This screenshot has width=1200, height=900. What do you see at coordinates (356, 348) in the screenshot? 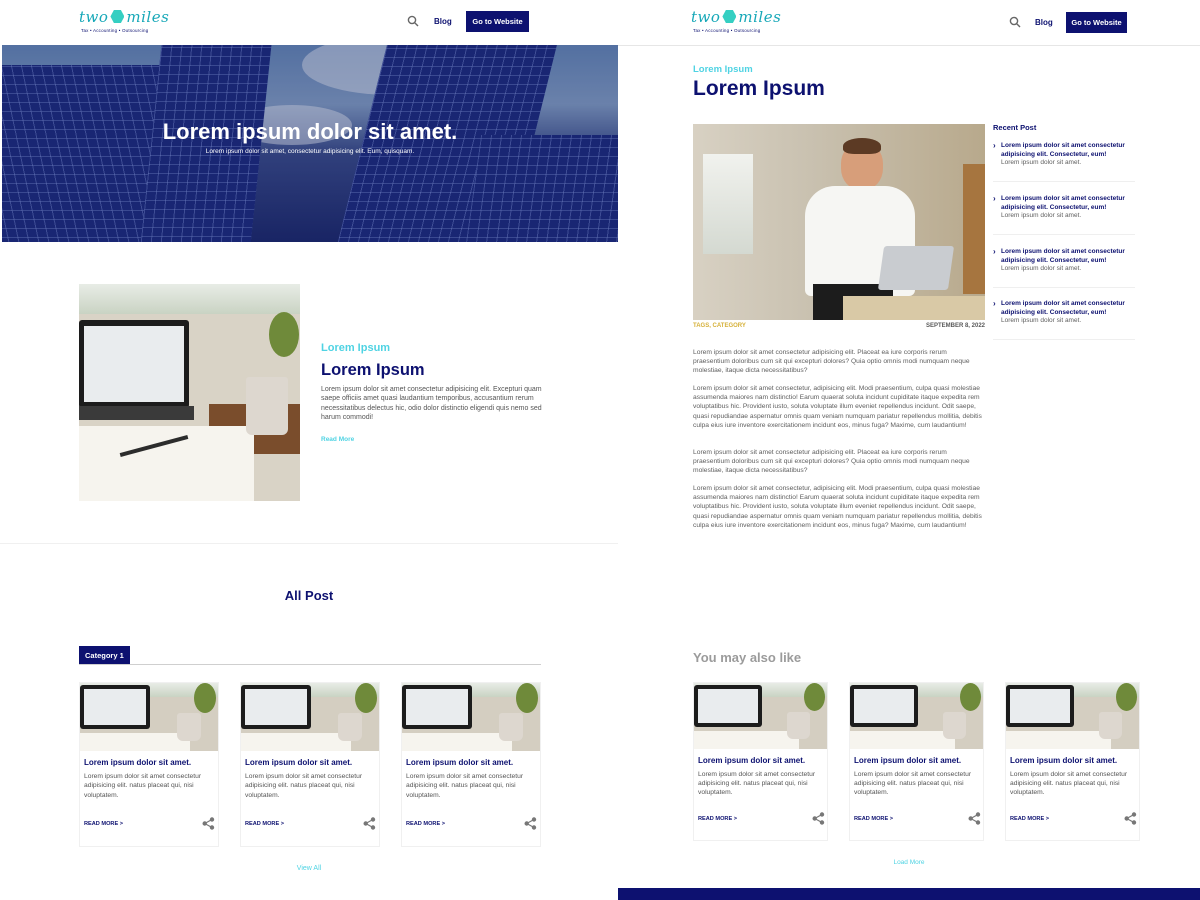
I see `featured-kicker: Lorem Ipsum` at bounding box center [356, 348].